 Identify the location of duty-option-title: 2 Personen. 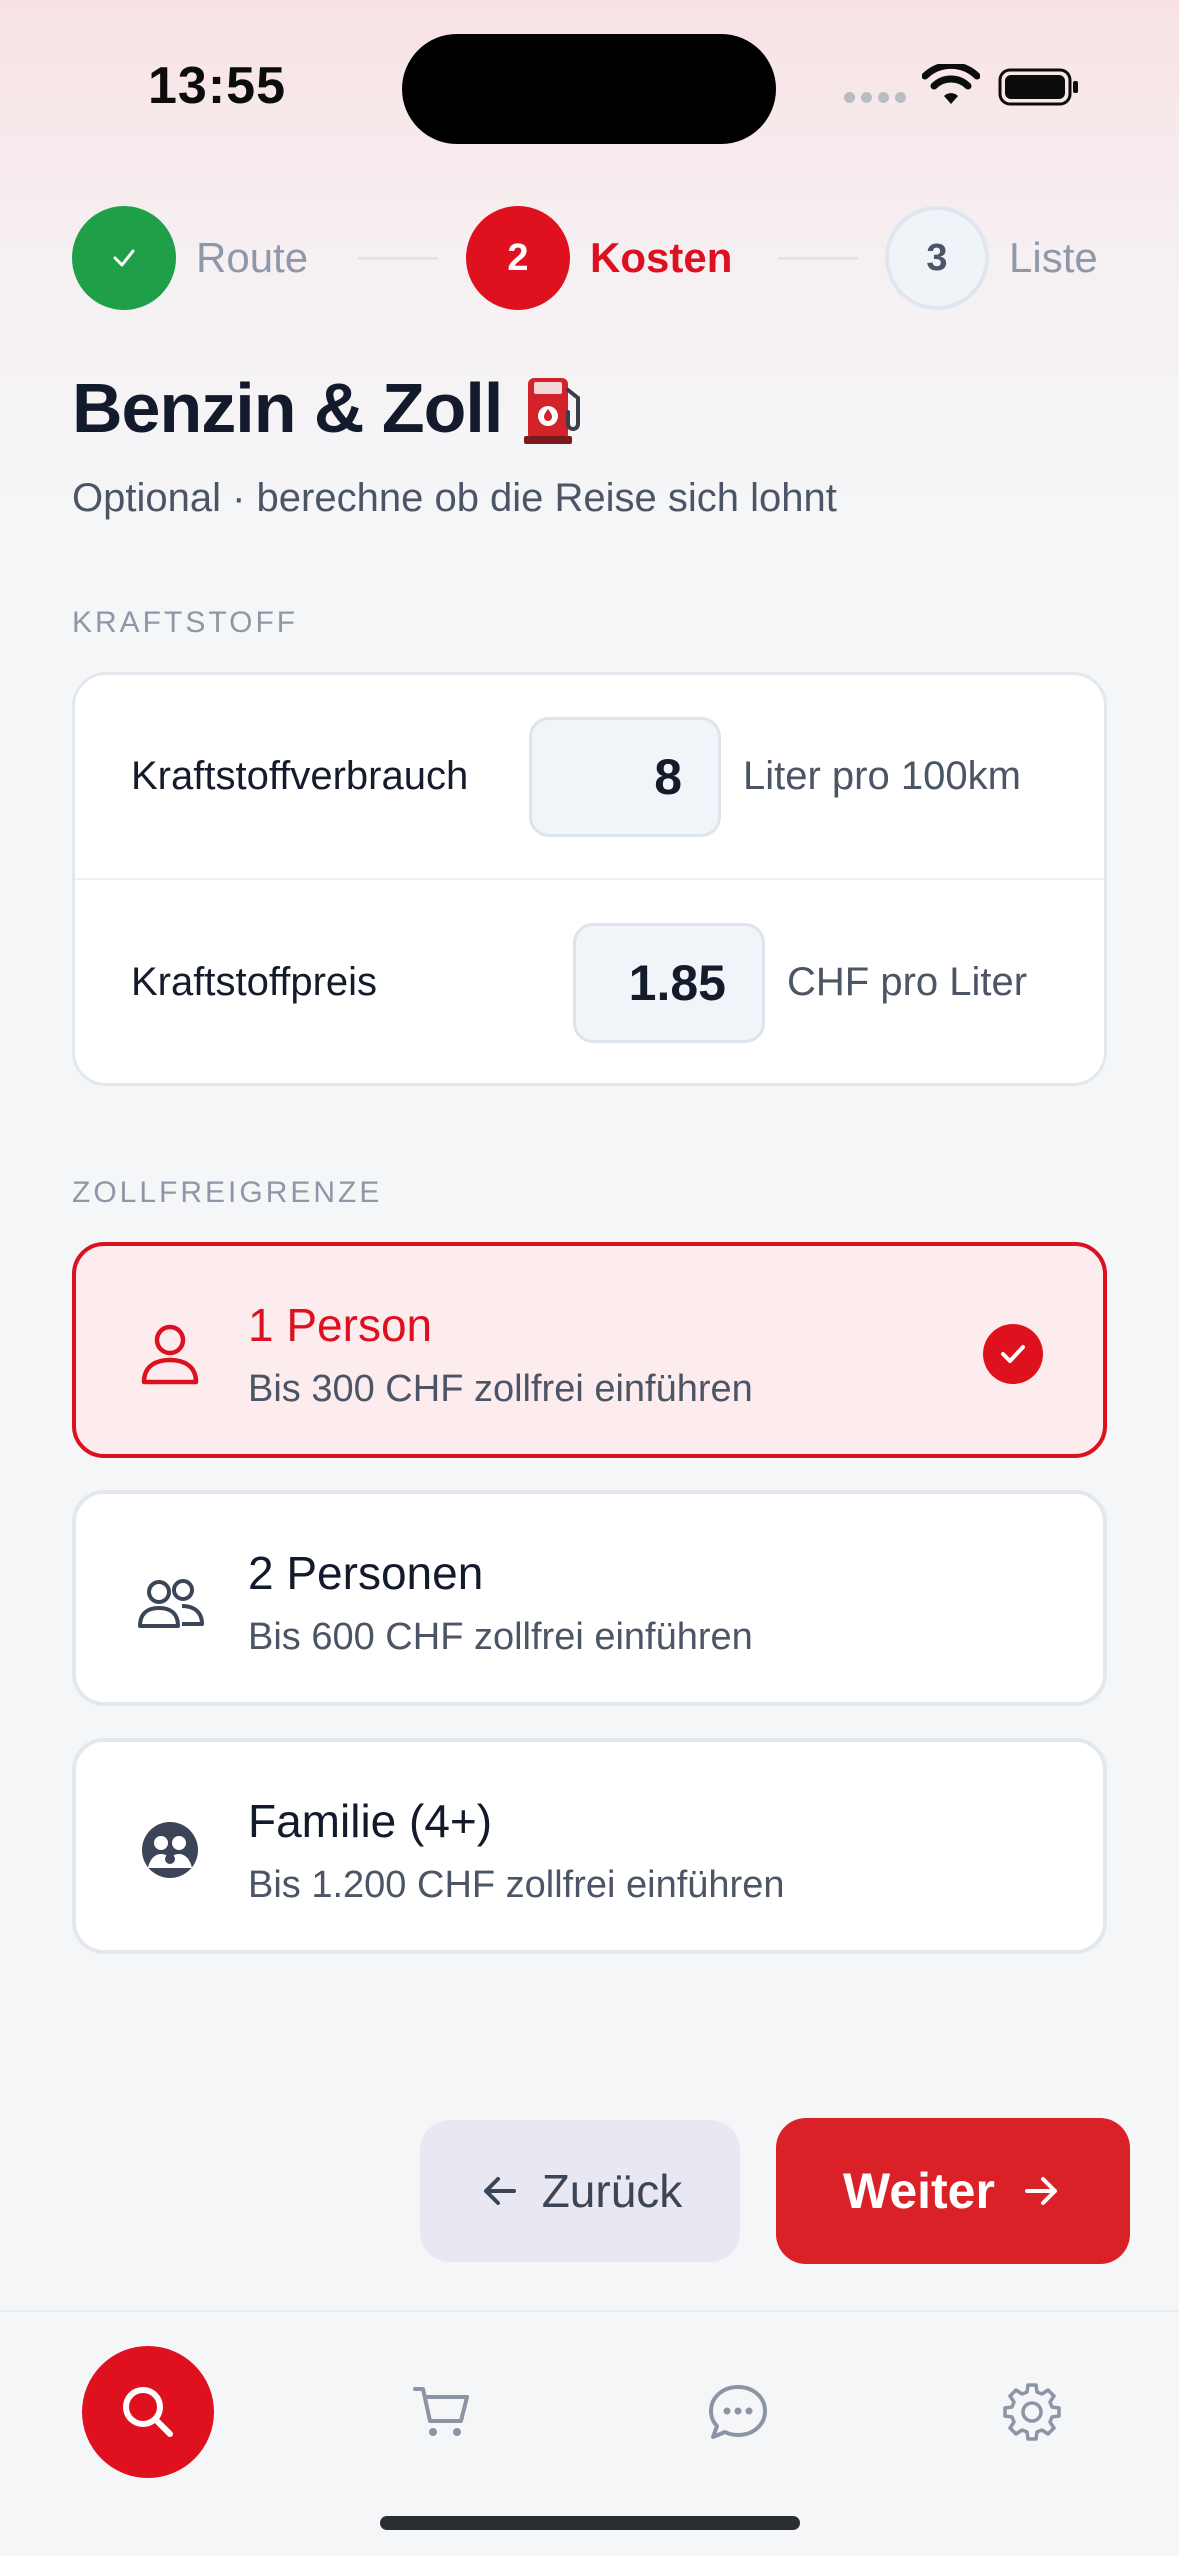
(366, 1573).